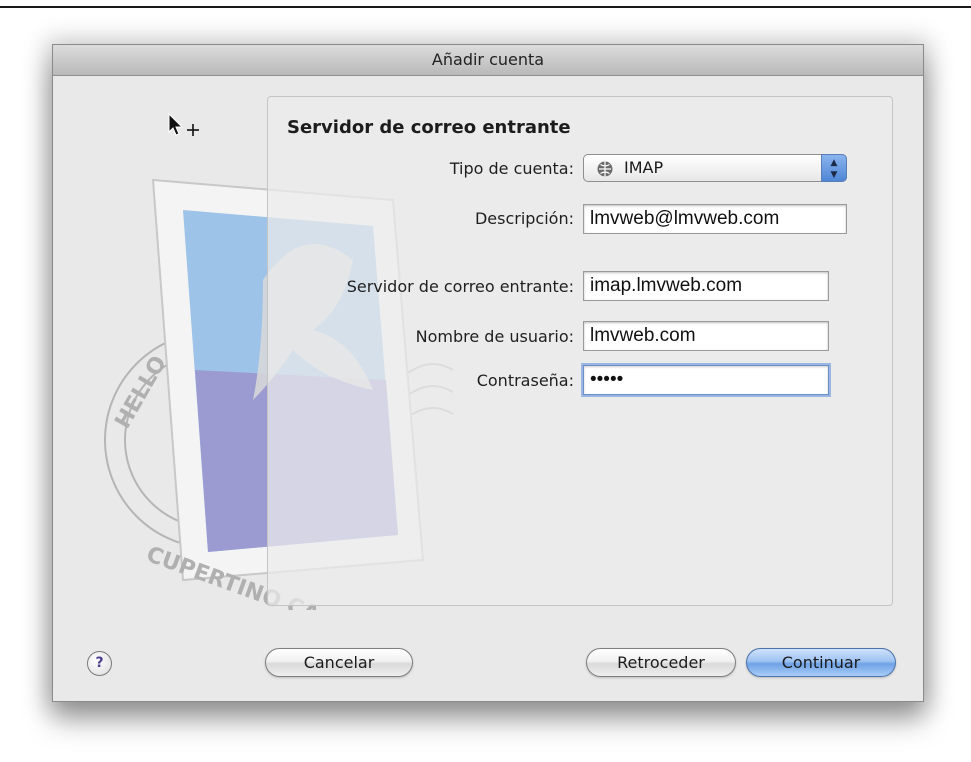 The width and height of the screenshot is (971, 762). What do you see at coordinates (141, 392) in the screenshot?
I see `stamp-text-top: HELLO` at bounding box center [141, 392].